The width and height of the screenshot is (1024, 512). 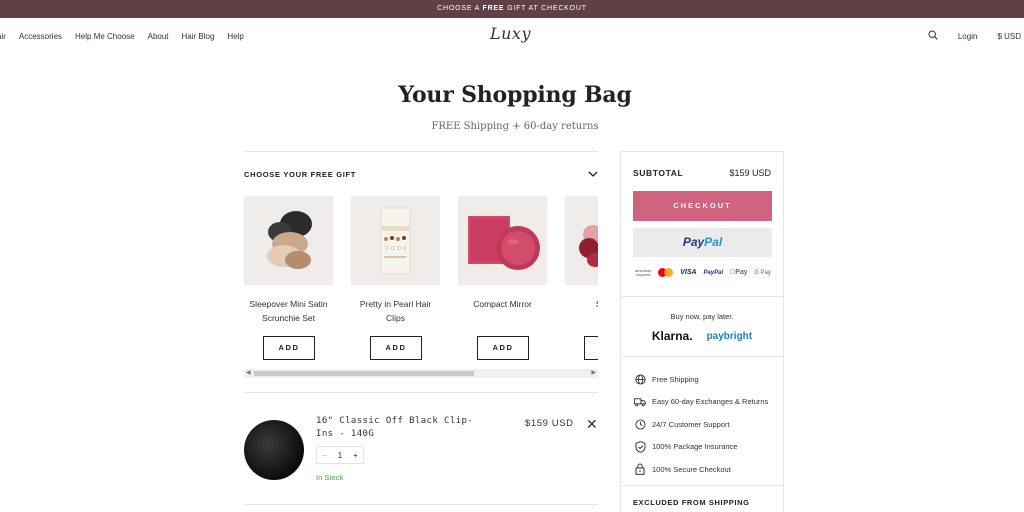 What do you see at coordinates (593, 174) in the screenshot?
I see `chevron-down-icon` at bounding box center [593, 174].